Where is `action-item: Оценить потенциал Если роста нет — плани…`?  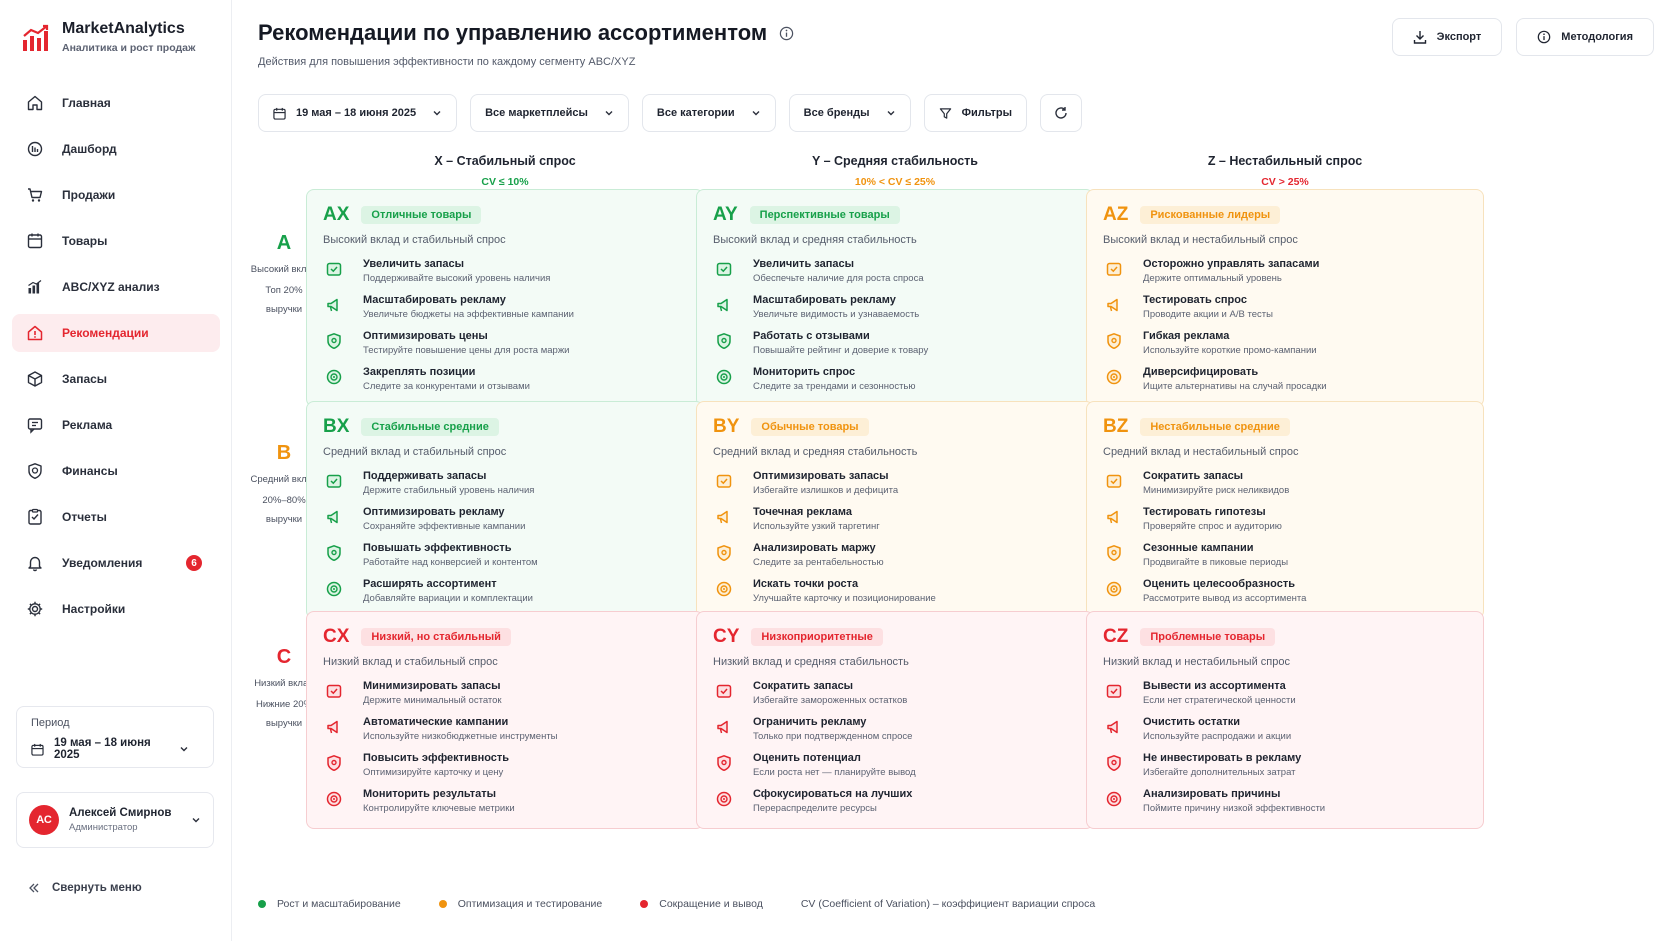
action-item: Оценить потенциал Если роста нет — плани… is located at coordinates (895, 770).